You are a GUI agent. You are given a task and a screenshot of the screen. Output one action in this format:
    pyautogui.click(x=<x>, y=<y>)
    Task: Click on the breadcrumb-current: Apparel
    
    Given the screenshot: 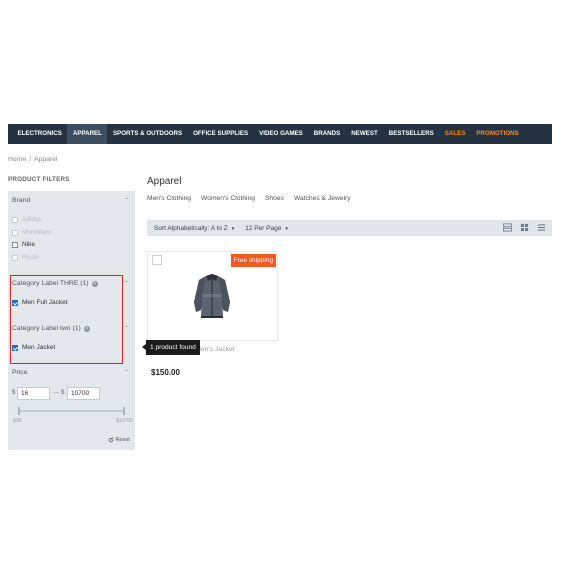 What is the action you would take?
    pyautogui.click(x=46, y=159)
    